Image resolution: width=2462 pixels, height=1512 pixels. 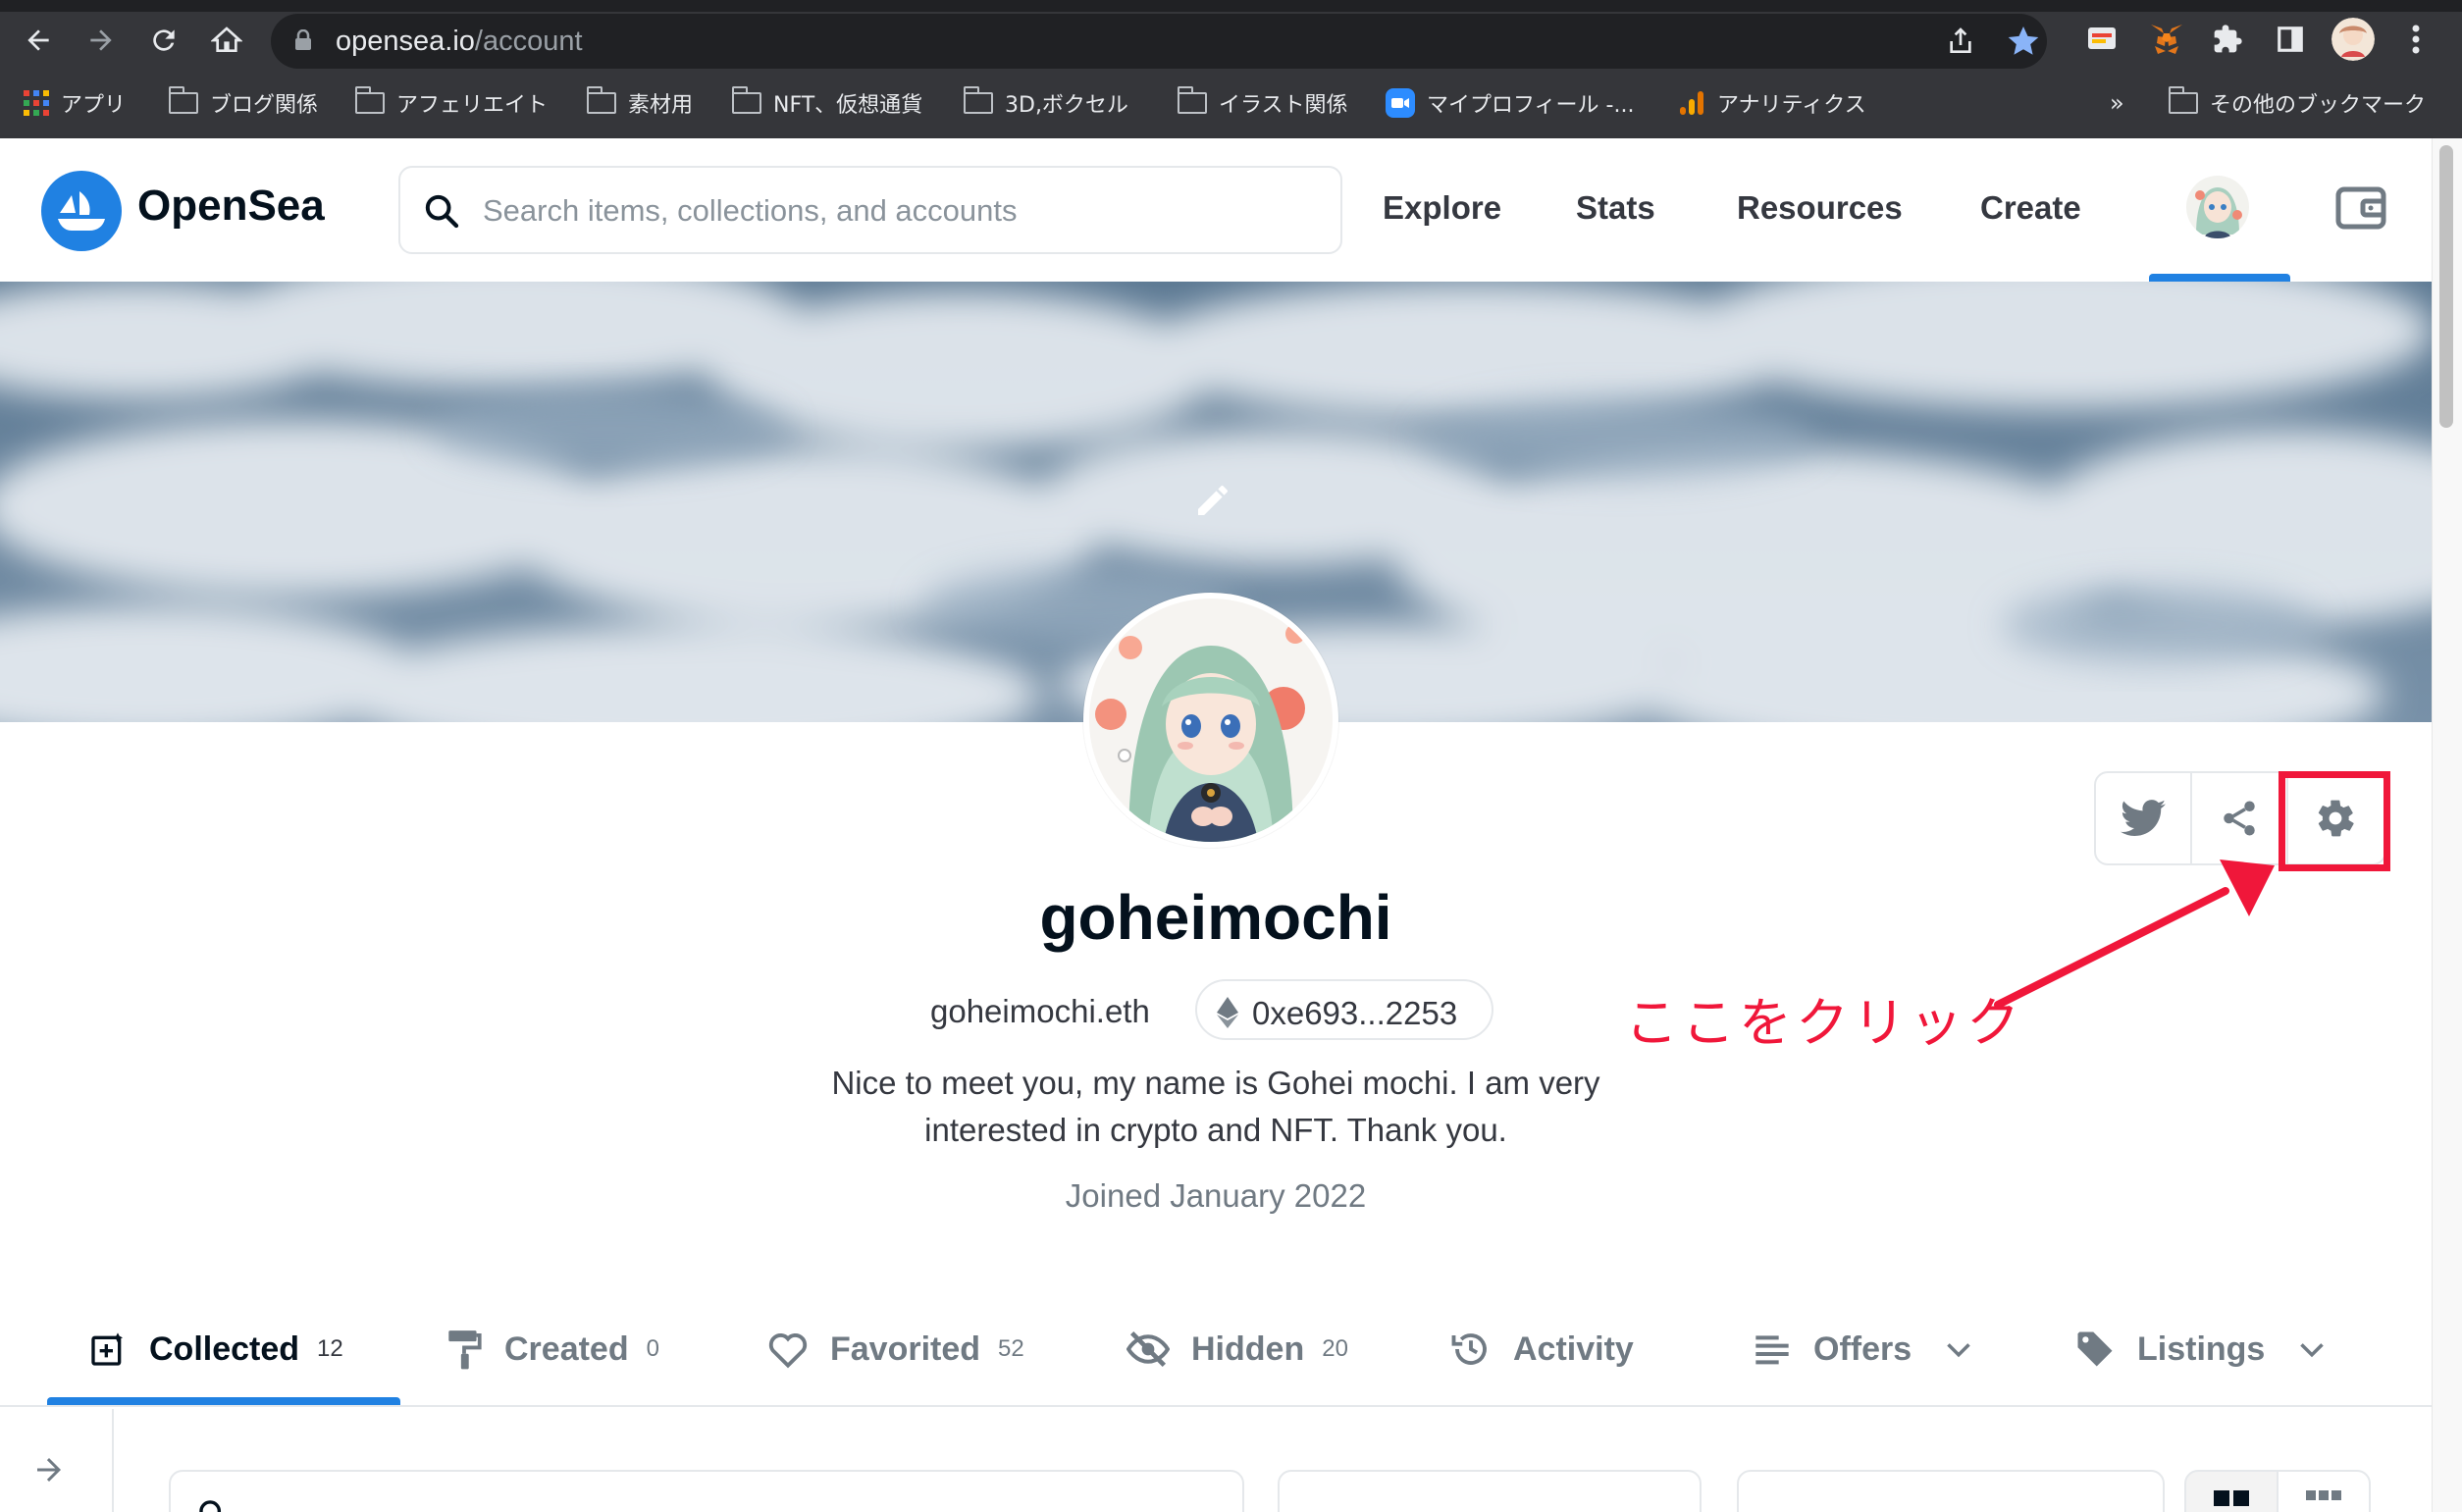 What do you see at coordinates (1862, 1350) in the screenshot?
I see `tab-offers: Offers` at bounding box center [1862, 1350].